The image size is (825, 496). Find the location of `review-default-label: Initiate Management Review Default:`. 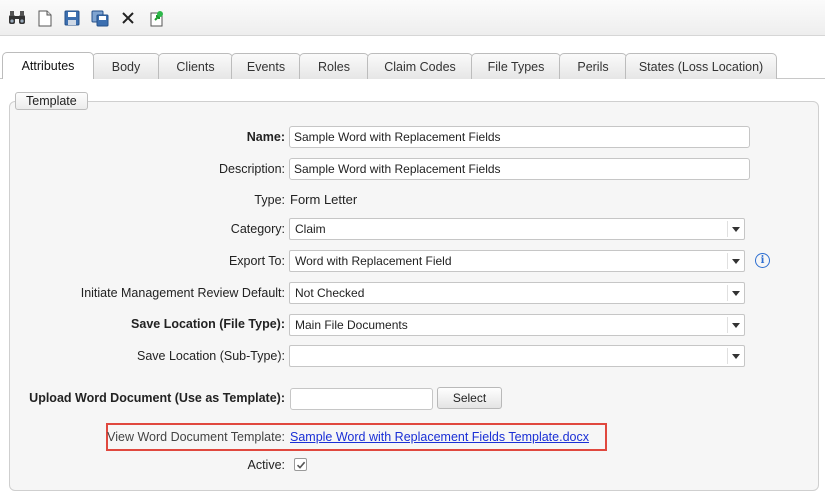

review-default-label: Initiate Management Review Default: is located at coordinates (182, 293).